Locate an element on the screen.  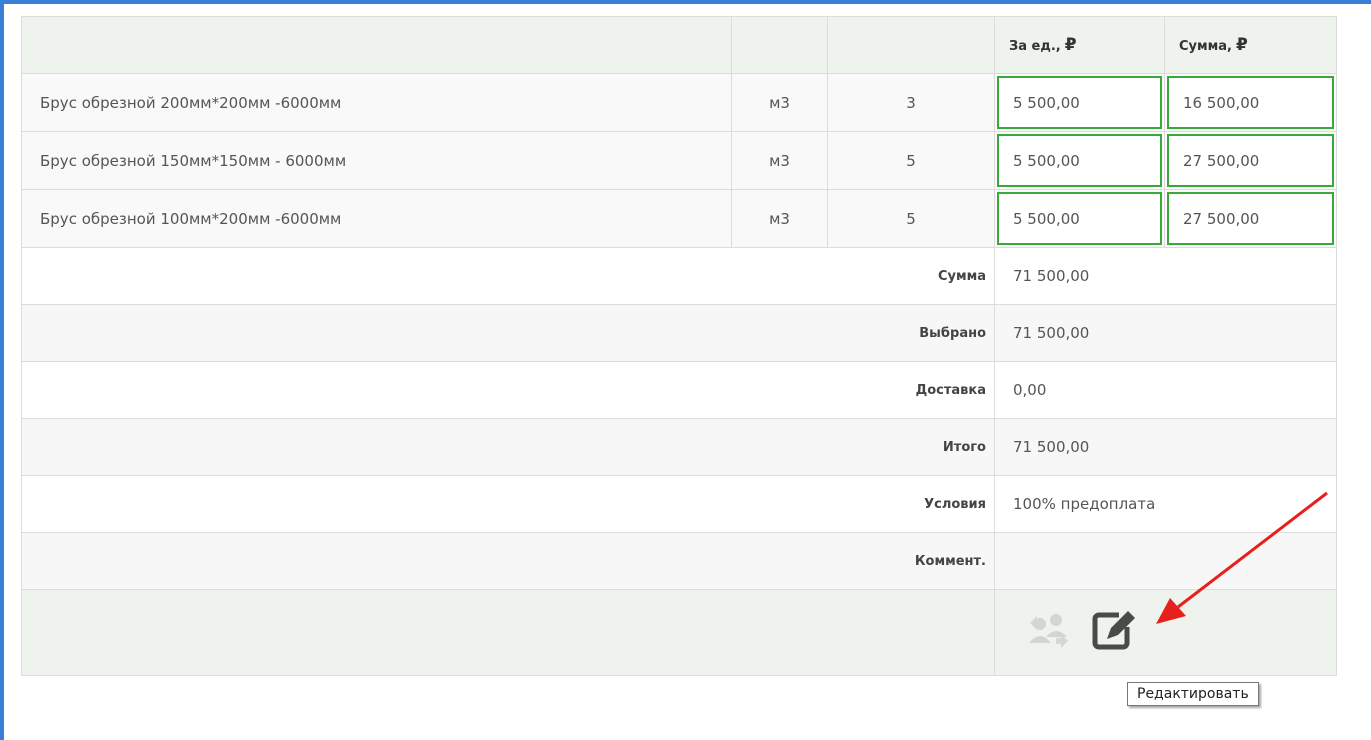
header-name is located at coordinates (376, 45).